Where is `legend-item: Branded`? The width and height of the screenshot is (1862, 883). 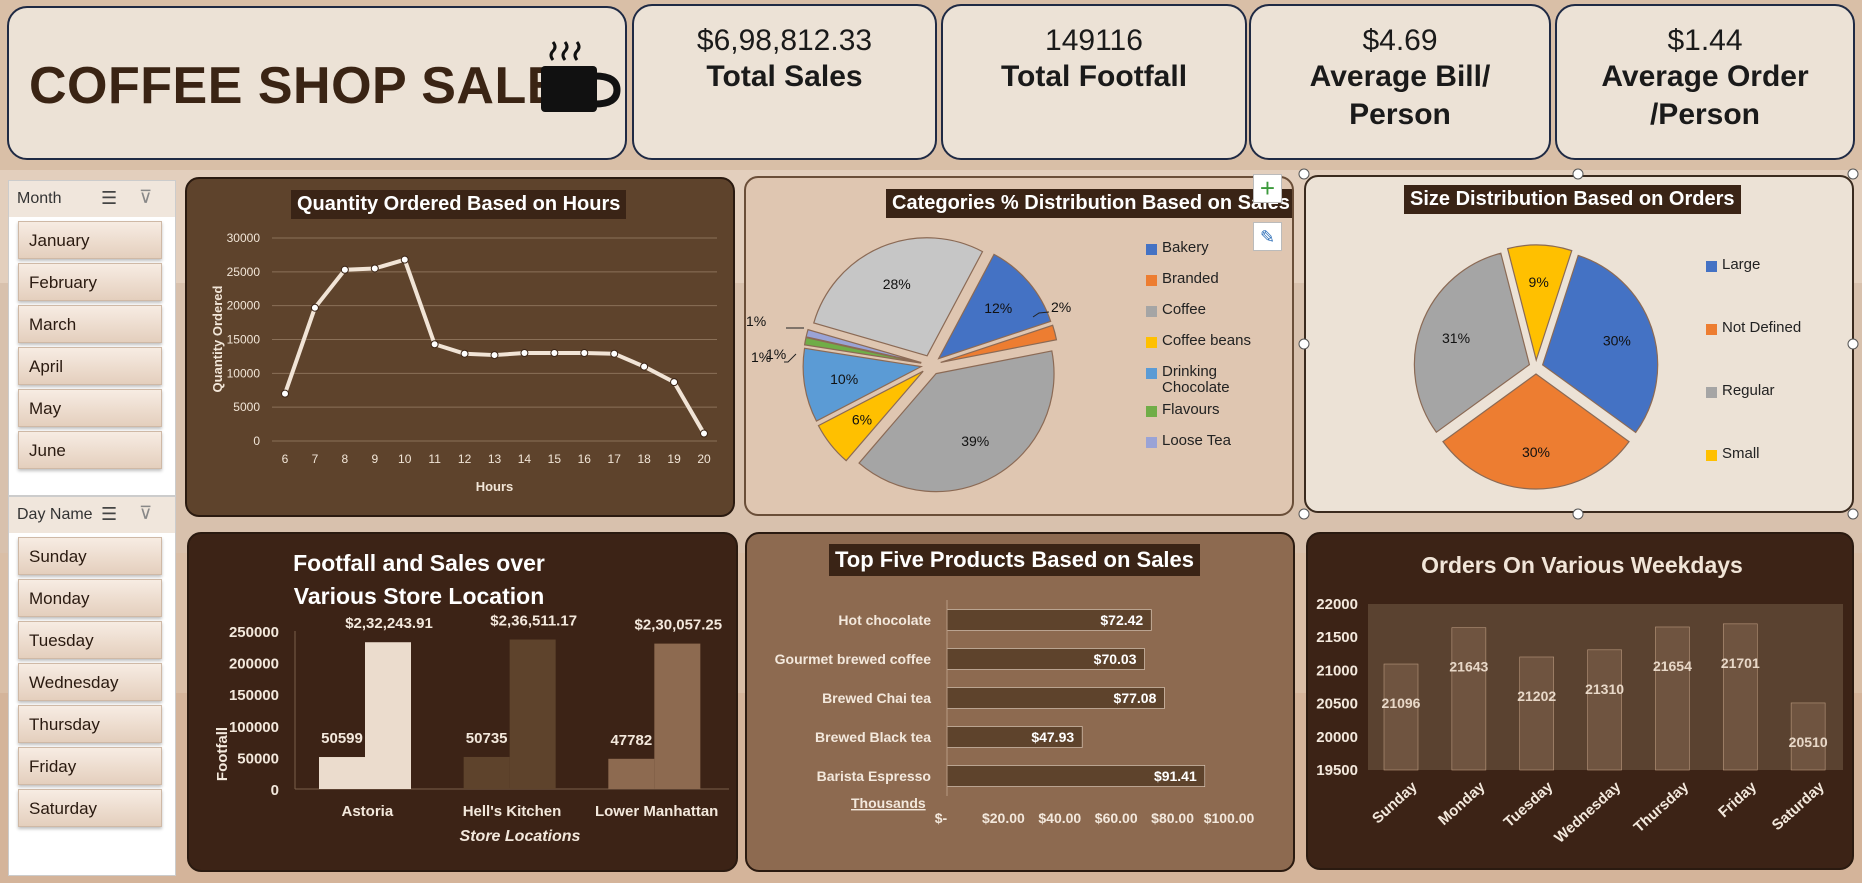 legend-item: Branded is located at coordinates (1216, 286).